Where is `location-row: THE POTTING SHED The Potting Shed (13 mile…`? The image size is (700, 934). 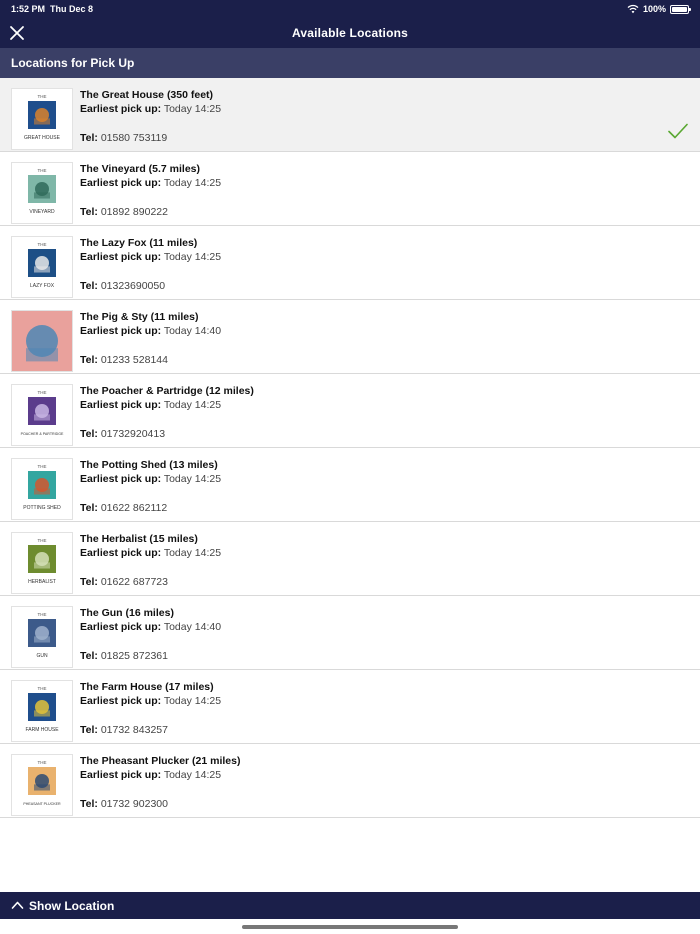 location-row: THE POTTING SHED The Potting Shed (13 mile… is located at coordinates (350, 485).